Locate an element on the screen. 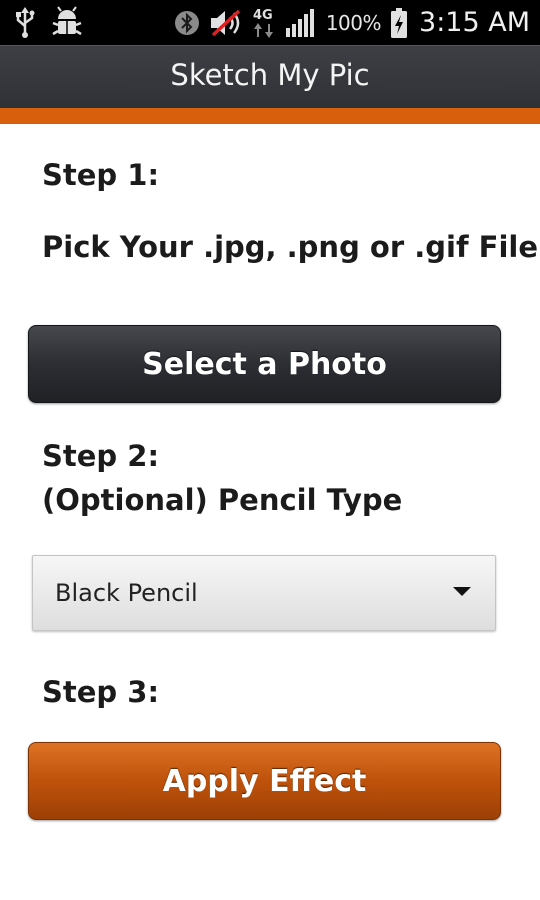 The height and width of the screenshot is (900, 540). status-bar: 4G 100% 3:15 AM is located at coordinates (270, 22).